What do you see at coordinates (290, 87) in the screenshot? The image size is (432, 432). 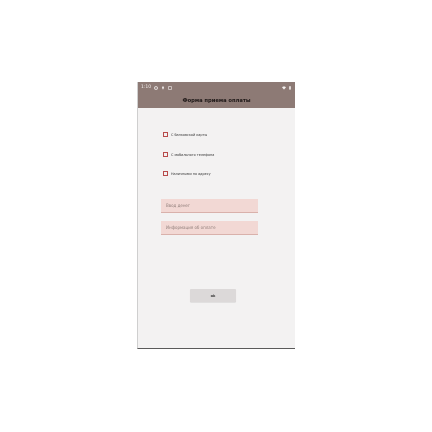 I see `battery-icon` at bounding box center [290, 87].